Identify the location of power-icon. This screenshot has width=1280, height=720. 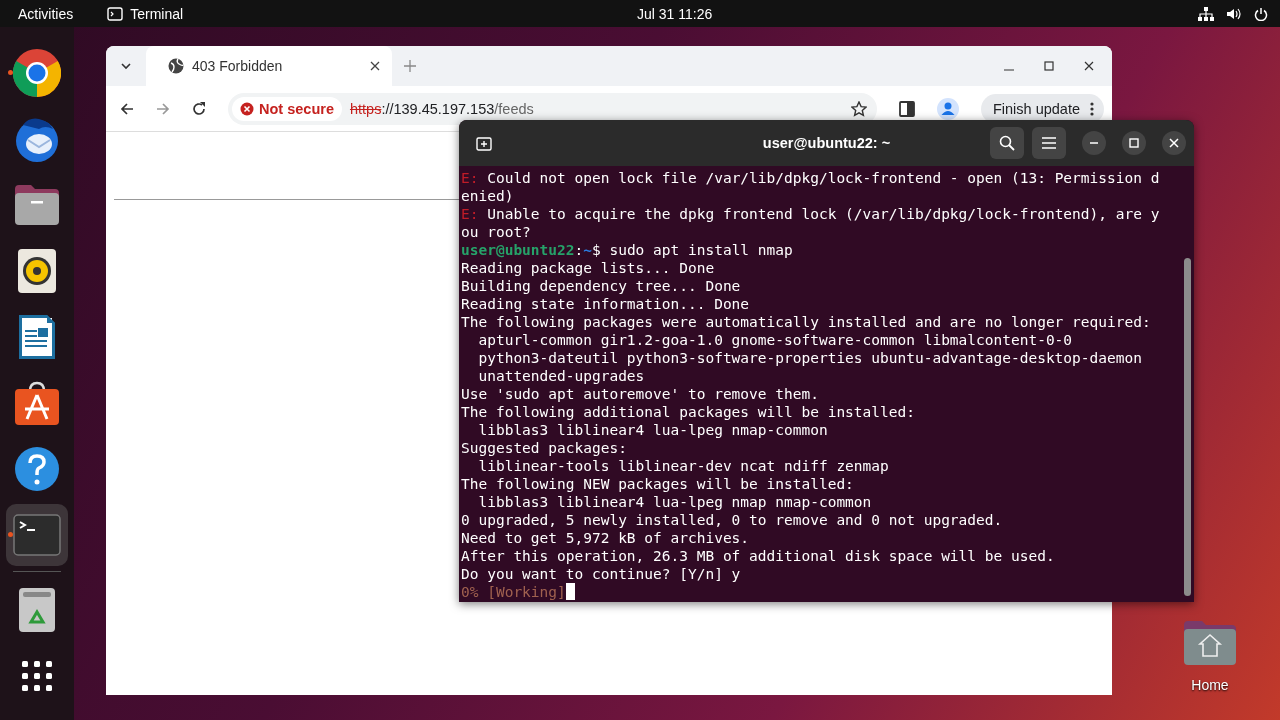
(1261, 13).